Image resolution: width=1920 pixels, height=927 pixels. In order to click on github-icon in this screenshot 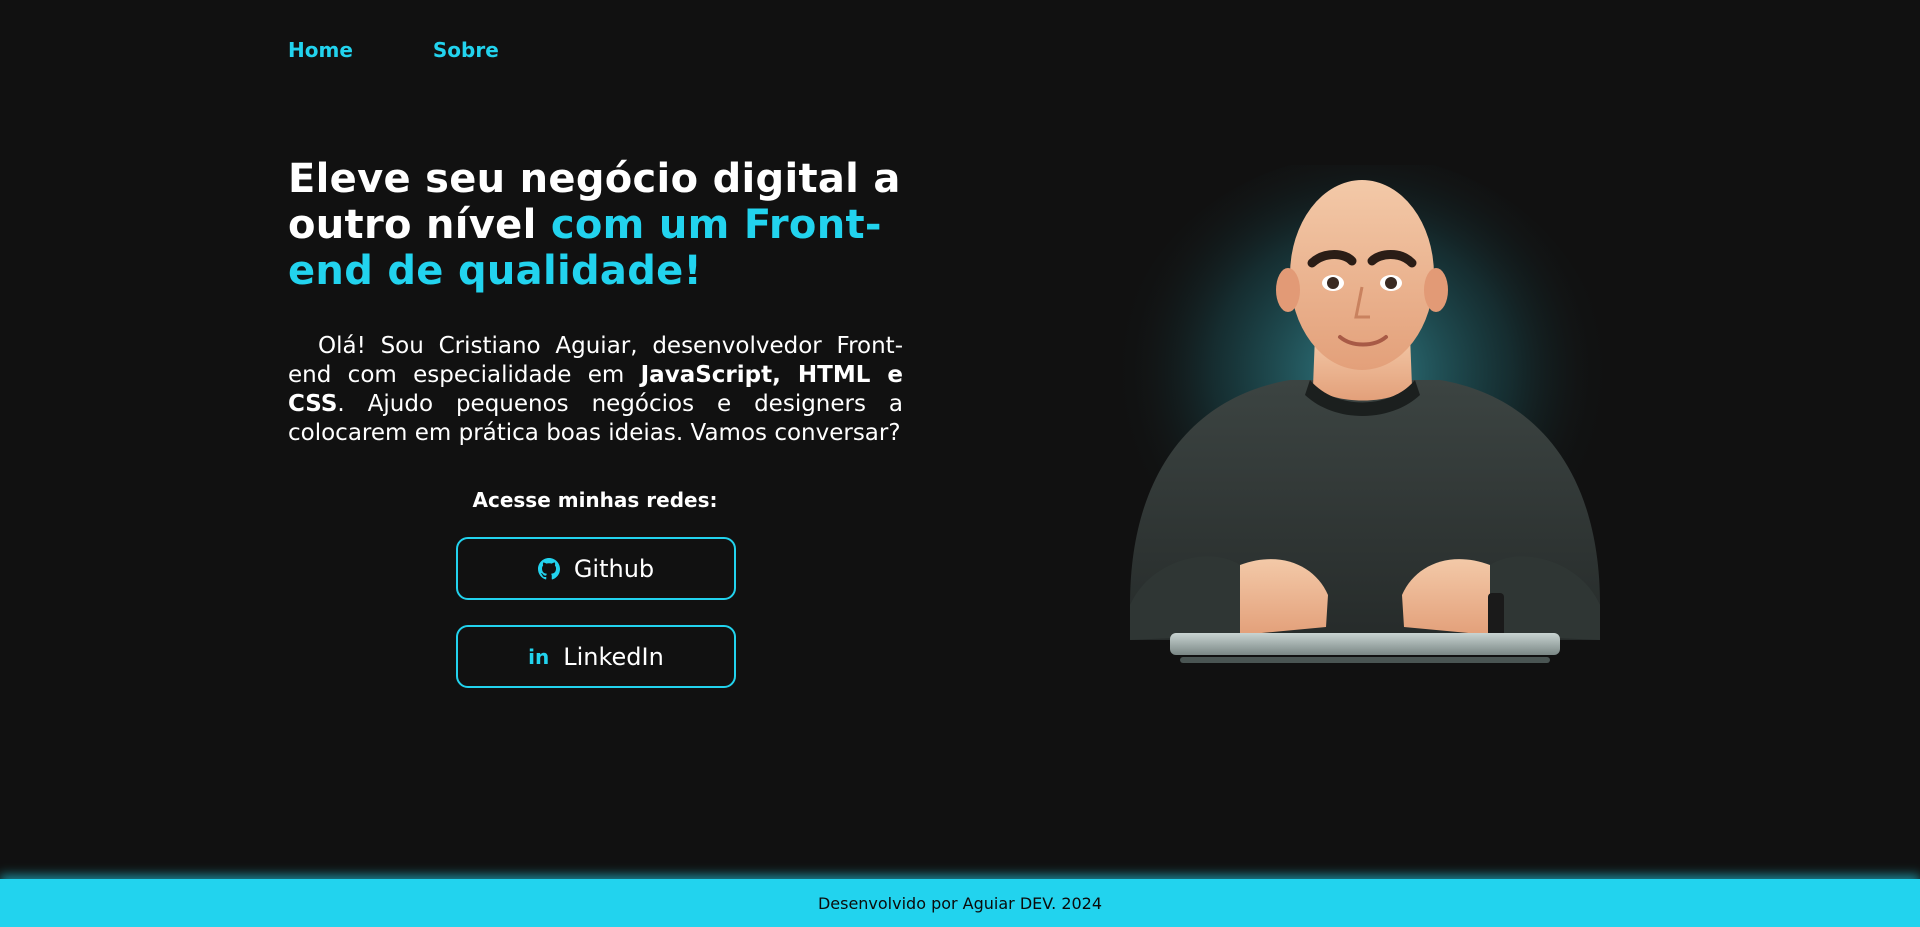, I will do `click(548, 568)`.